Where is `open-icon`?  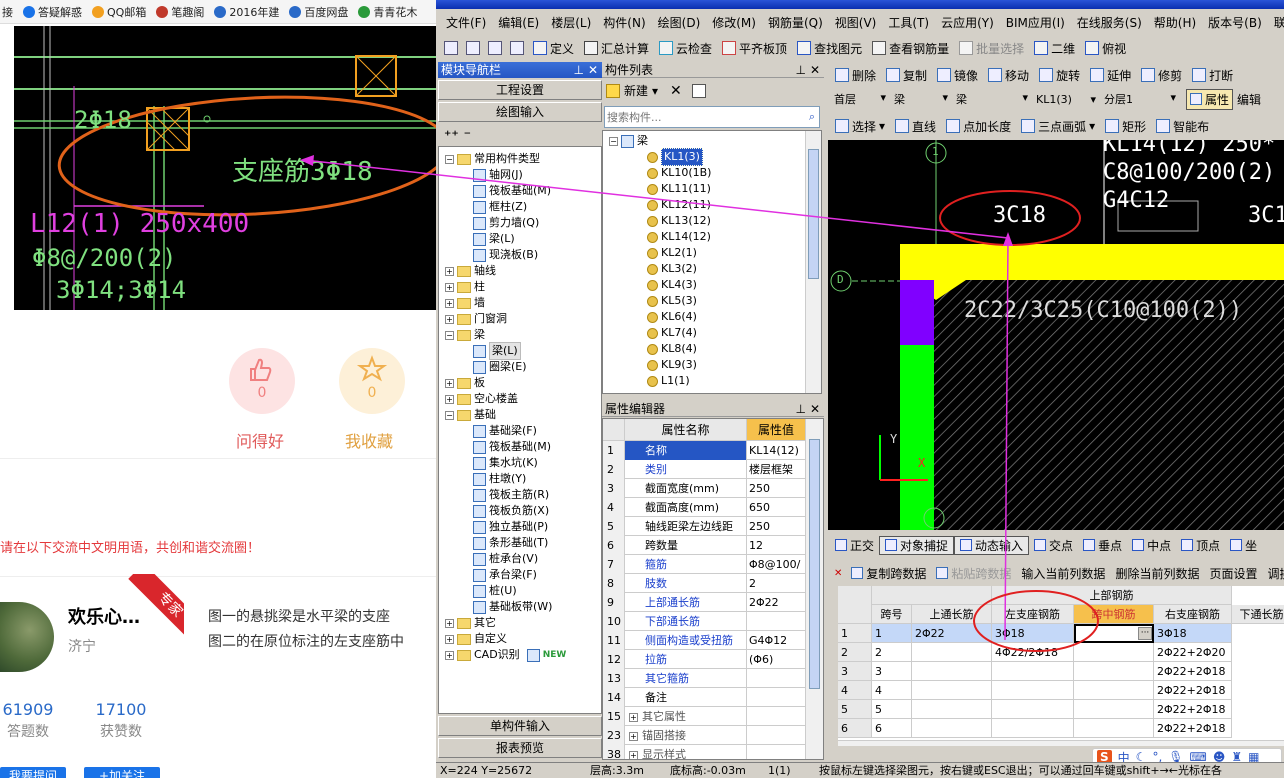 open-icon is located at coordinates (473, 48).